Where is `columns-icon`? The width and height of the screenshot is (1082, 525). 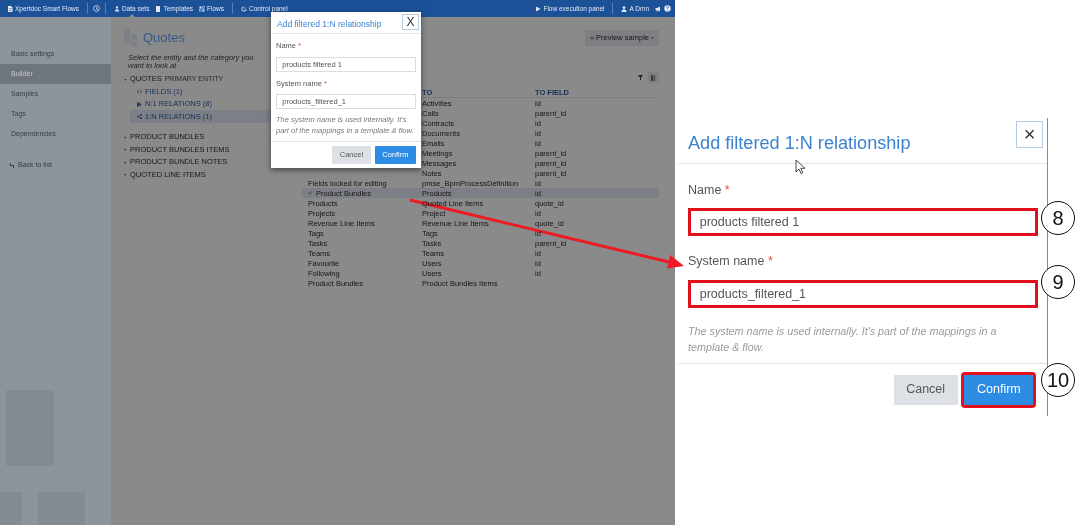 columns-icon is located at coordinates (653, 77).